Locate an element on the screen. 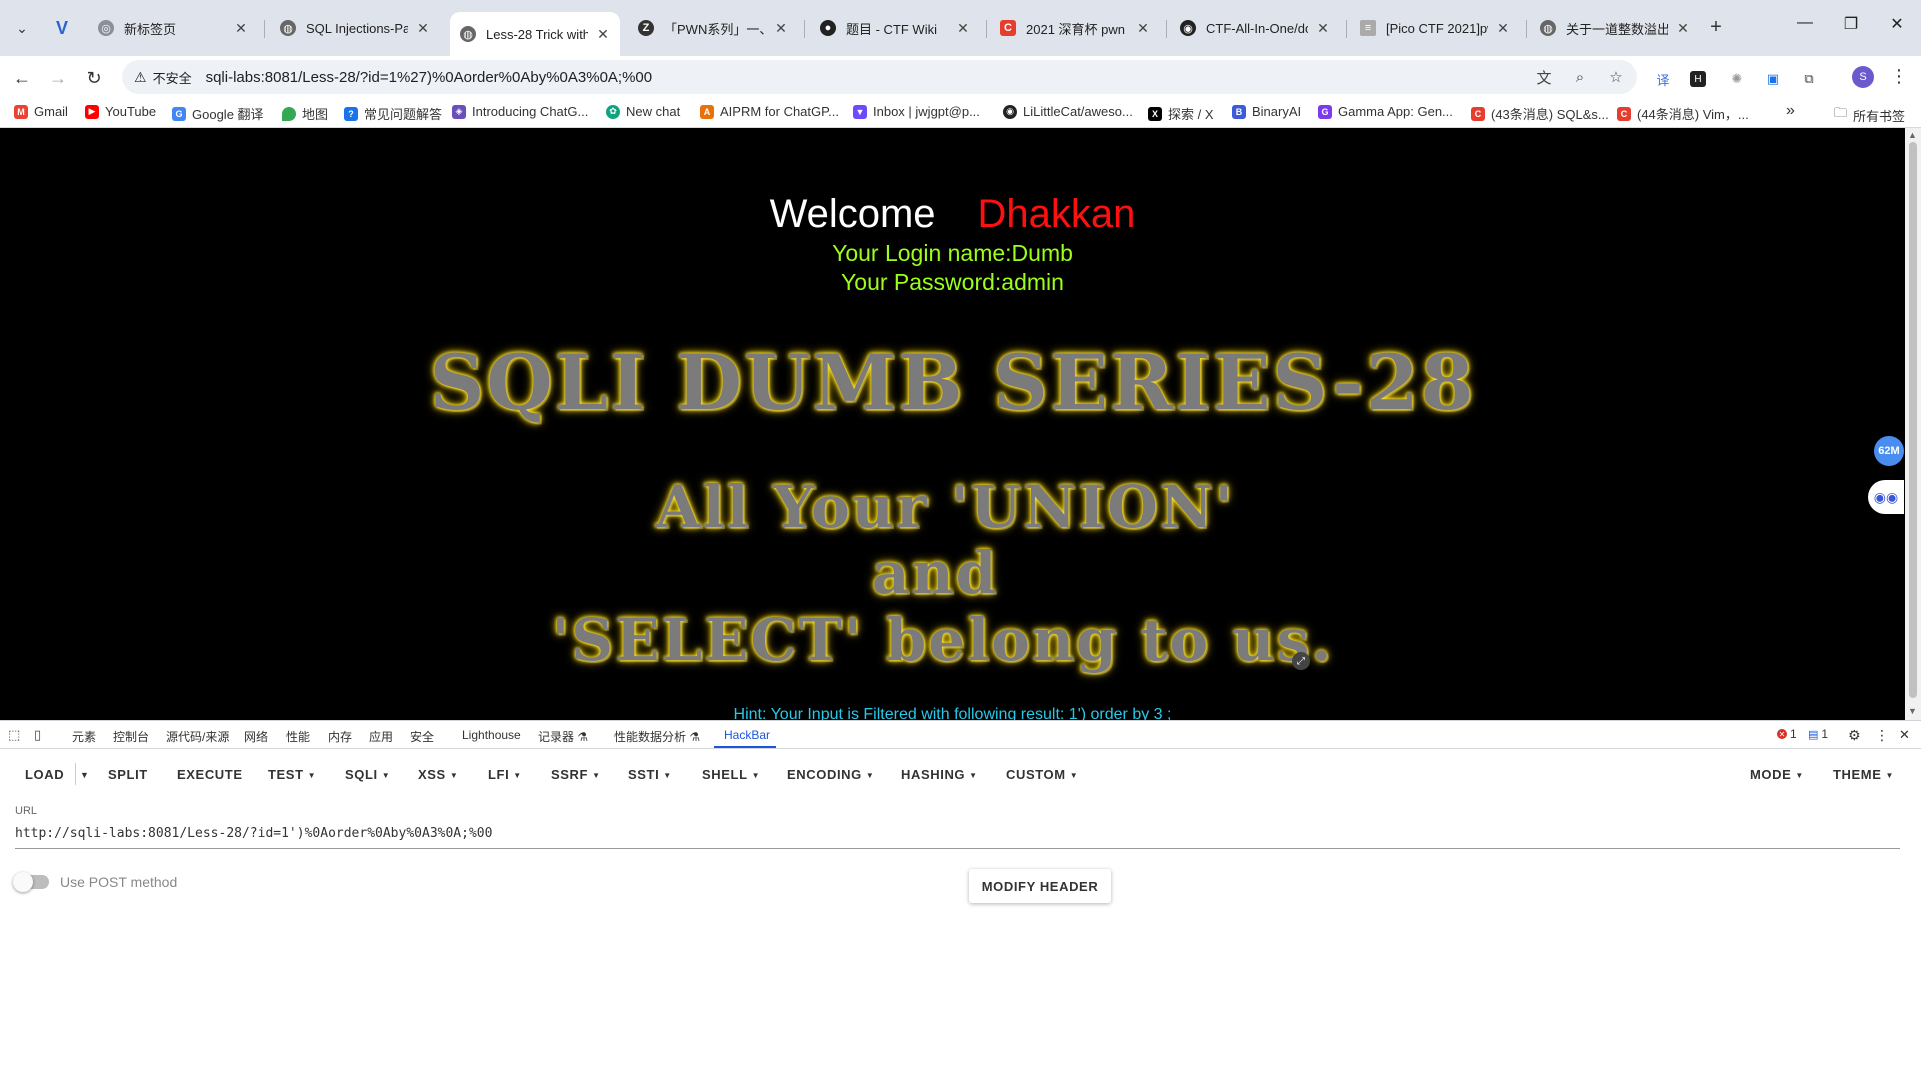 The width and height of the screenshot is (1921, 1089). devtools-tab-network: 网络 is located at coordinates (256, 736).